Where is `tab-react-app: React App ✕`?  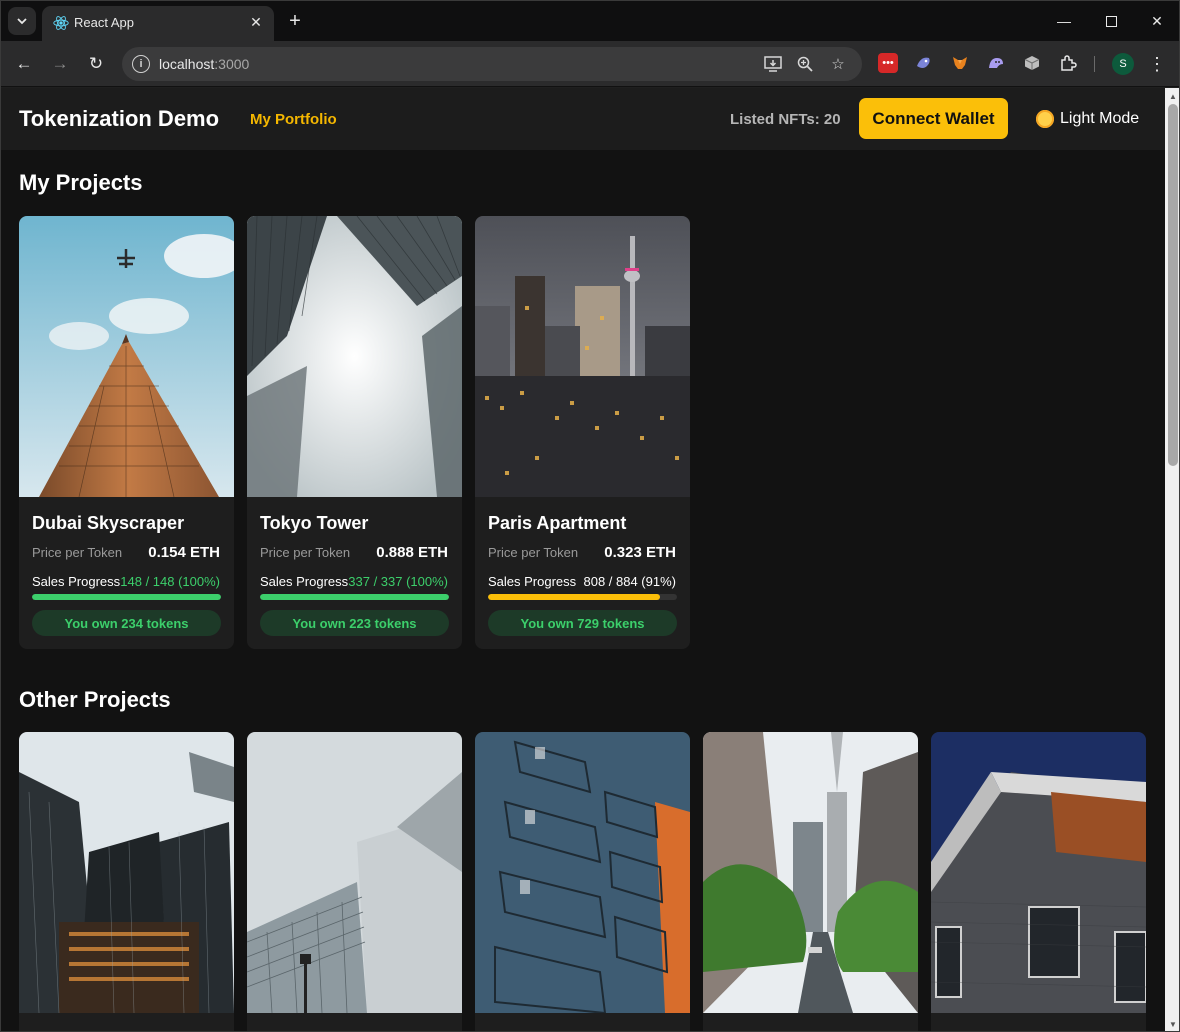 tab-react-app: React App ✕ is located at coordinates (158, 23).